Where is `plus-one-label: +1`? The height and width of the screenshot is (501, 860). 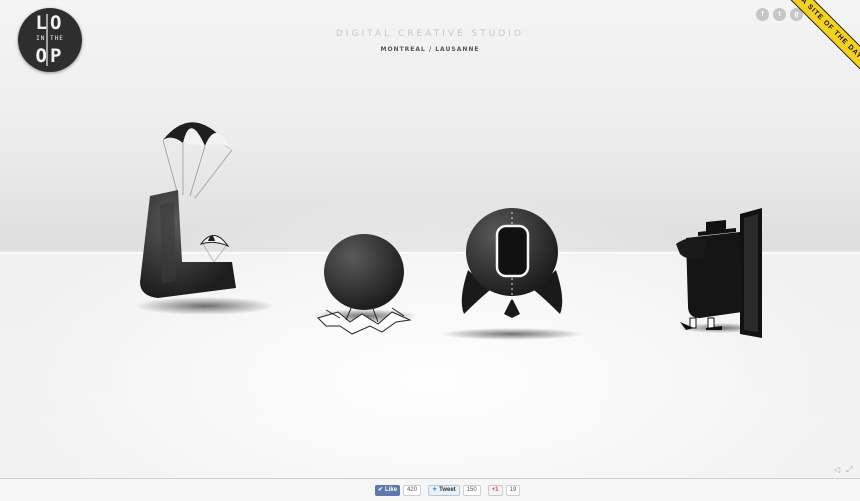 plus-one-label: +1 is located at coordinates (495, 490).